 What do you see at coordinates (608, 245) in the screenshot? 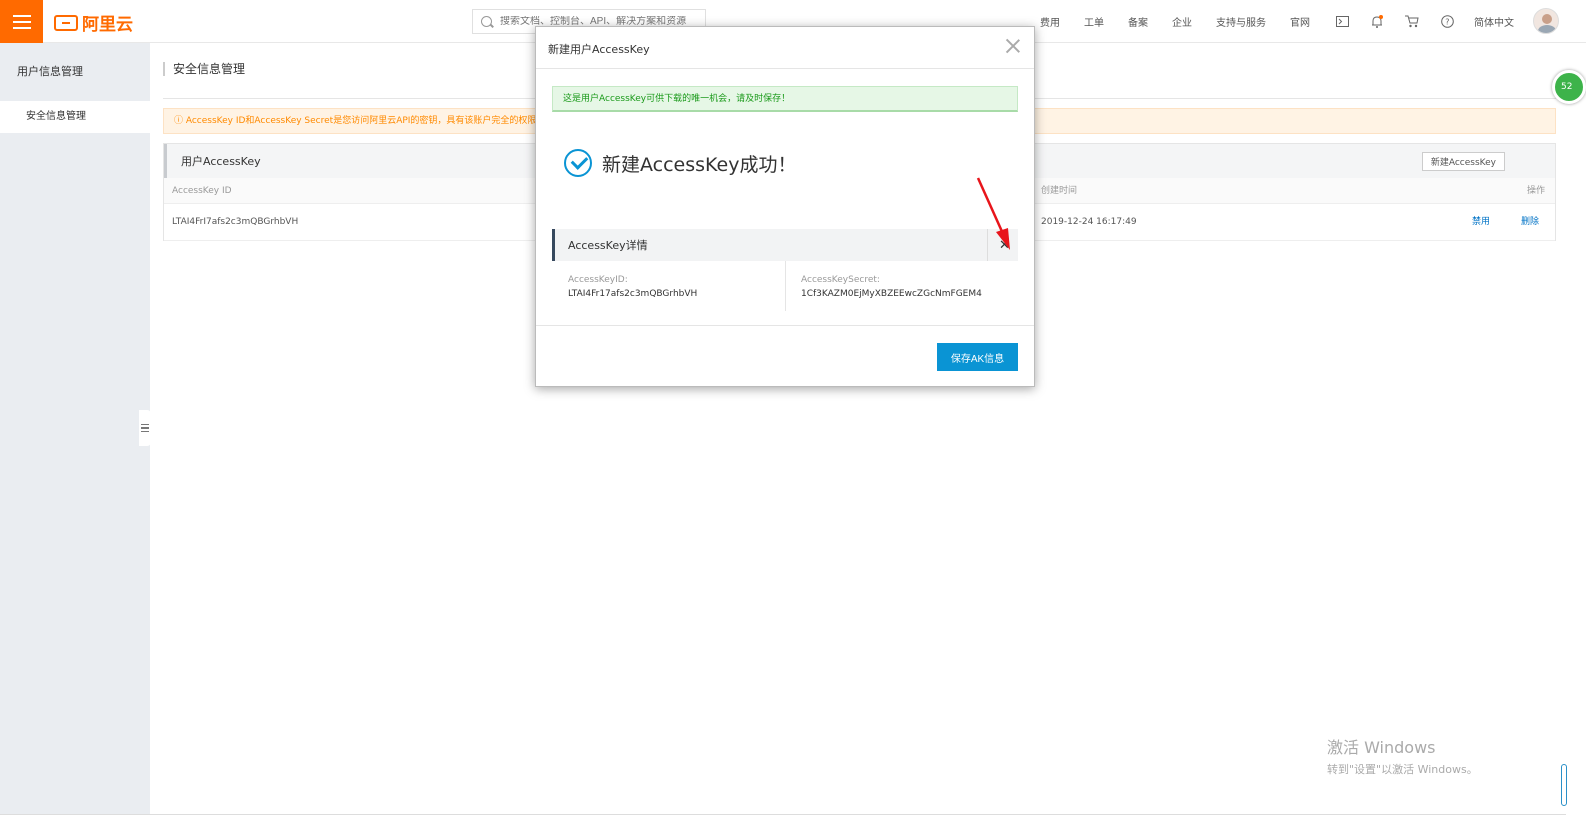
I see `details-title: AccessKey详情` at bounding box center [608, 245].